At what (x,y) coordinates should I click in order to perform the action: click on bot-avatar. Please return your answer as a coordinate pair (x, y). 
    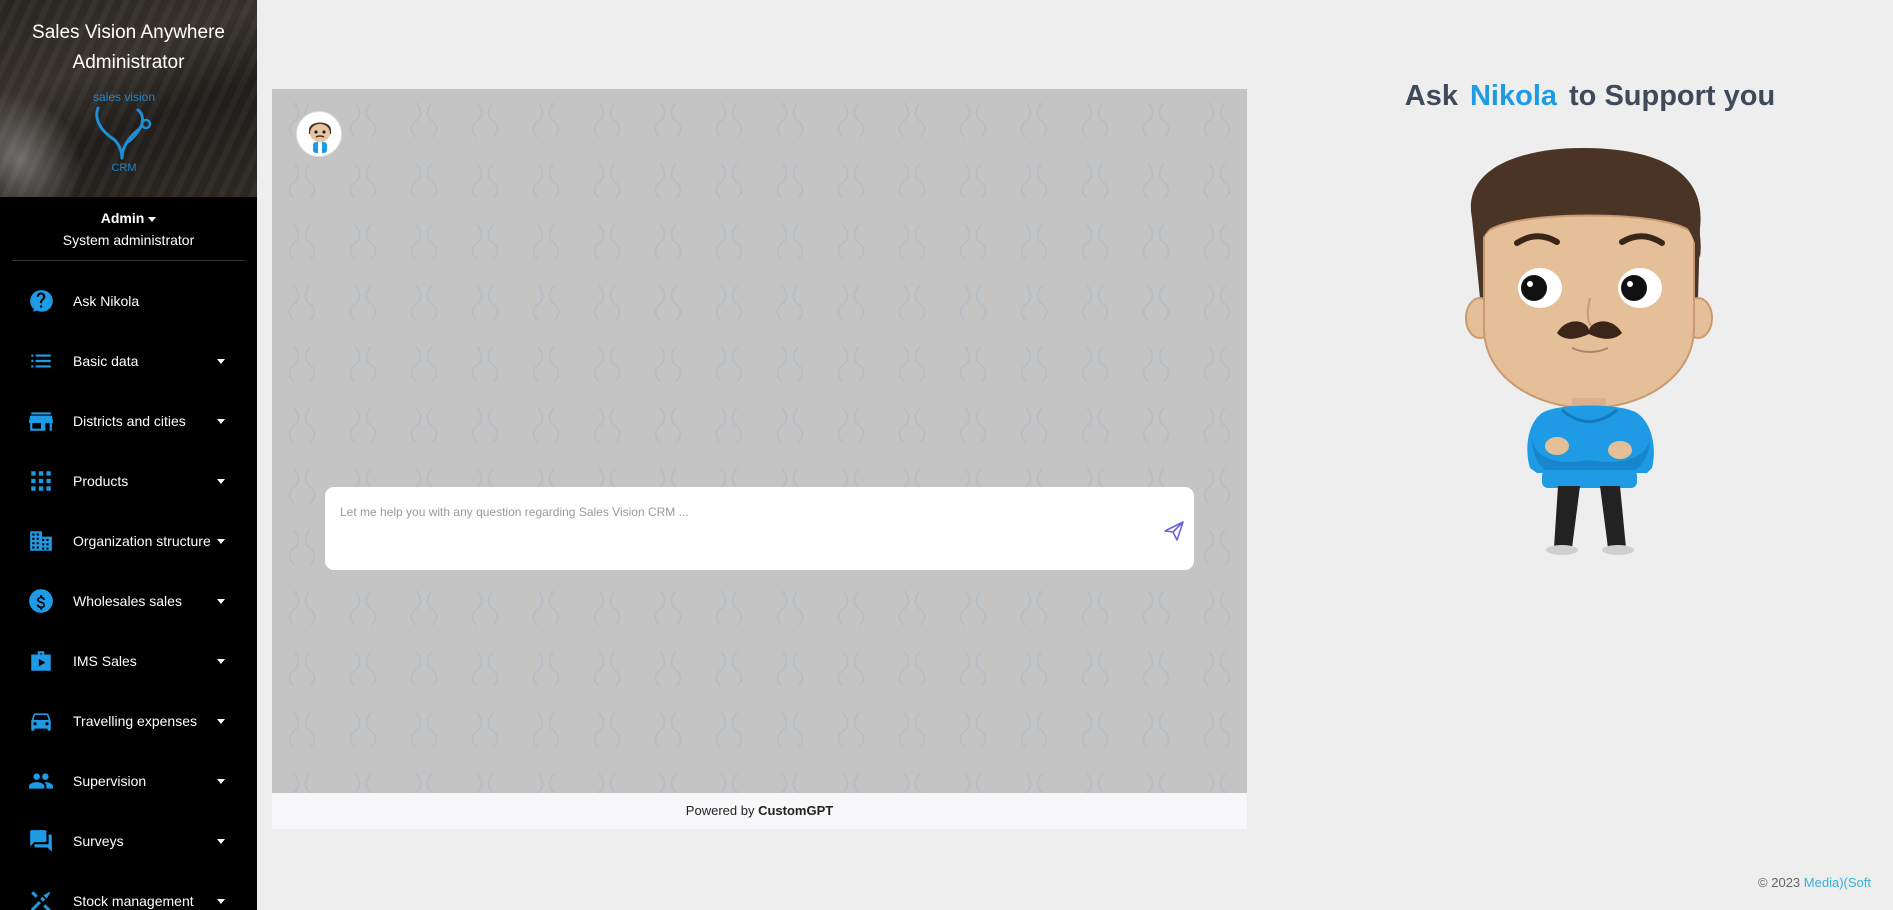
    Looking at the image, I should click on (319, 134).